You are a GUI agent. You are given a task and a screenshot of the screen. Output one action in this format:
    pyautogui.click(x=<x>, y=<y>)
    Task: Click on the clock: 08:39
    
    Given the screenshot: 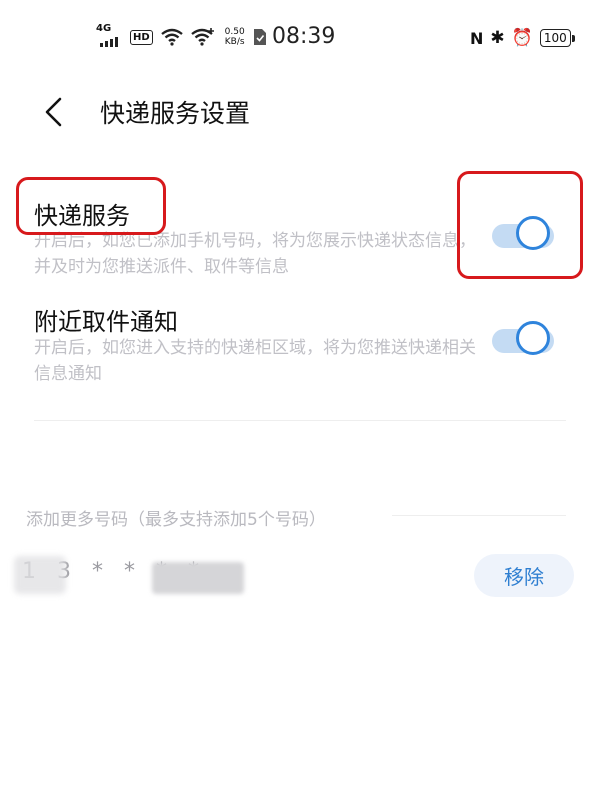 What is the action you would take?
    pyautogui.click(x=304, y=36)
    